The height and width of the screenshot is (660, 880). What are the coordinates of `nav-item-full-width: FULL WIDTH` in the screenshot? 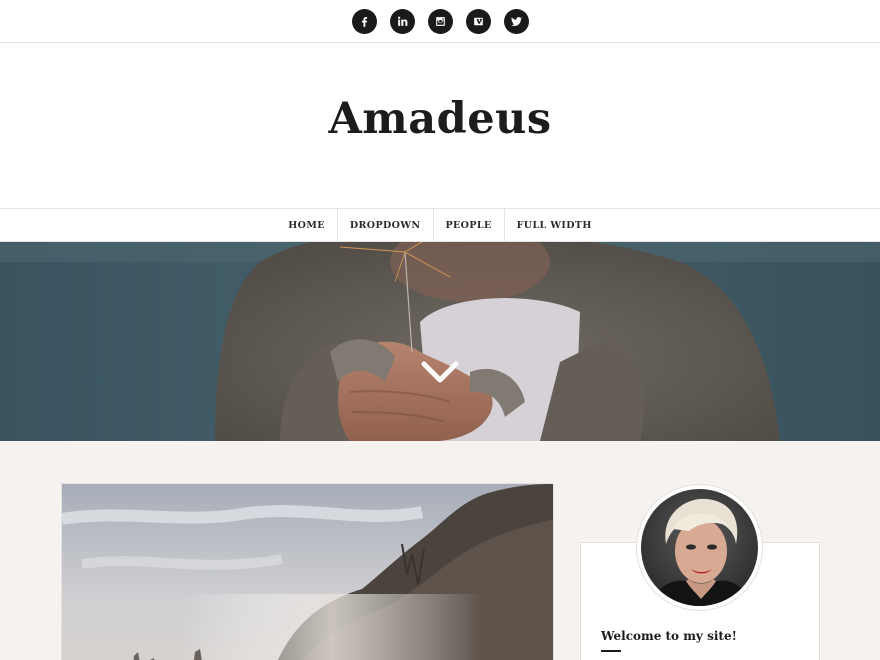 It's located at (553, 225).